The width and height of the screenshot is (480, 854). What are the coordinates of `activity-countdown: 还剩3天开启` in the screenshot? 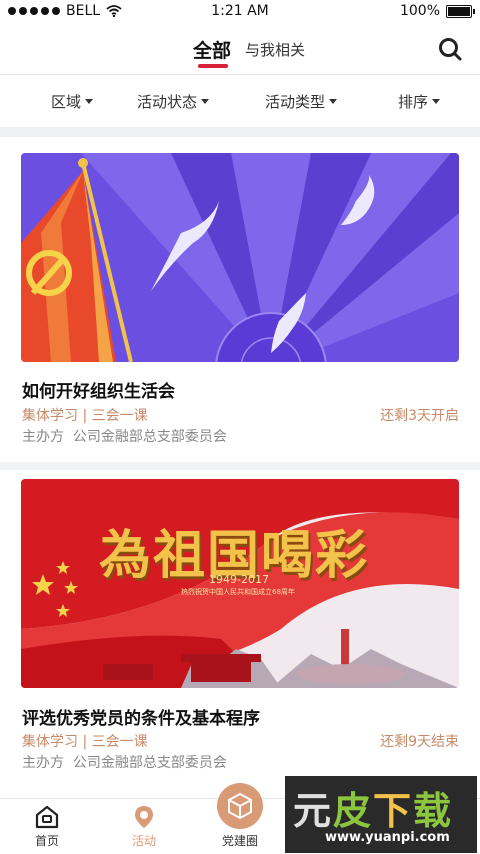 It's located at (419, 416).